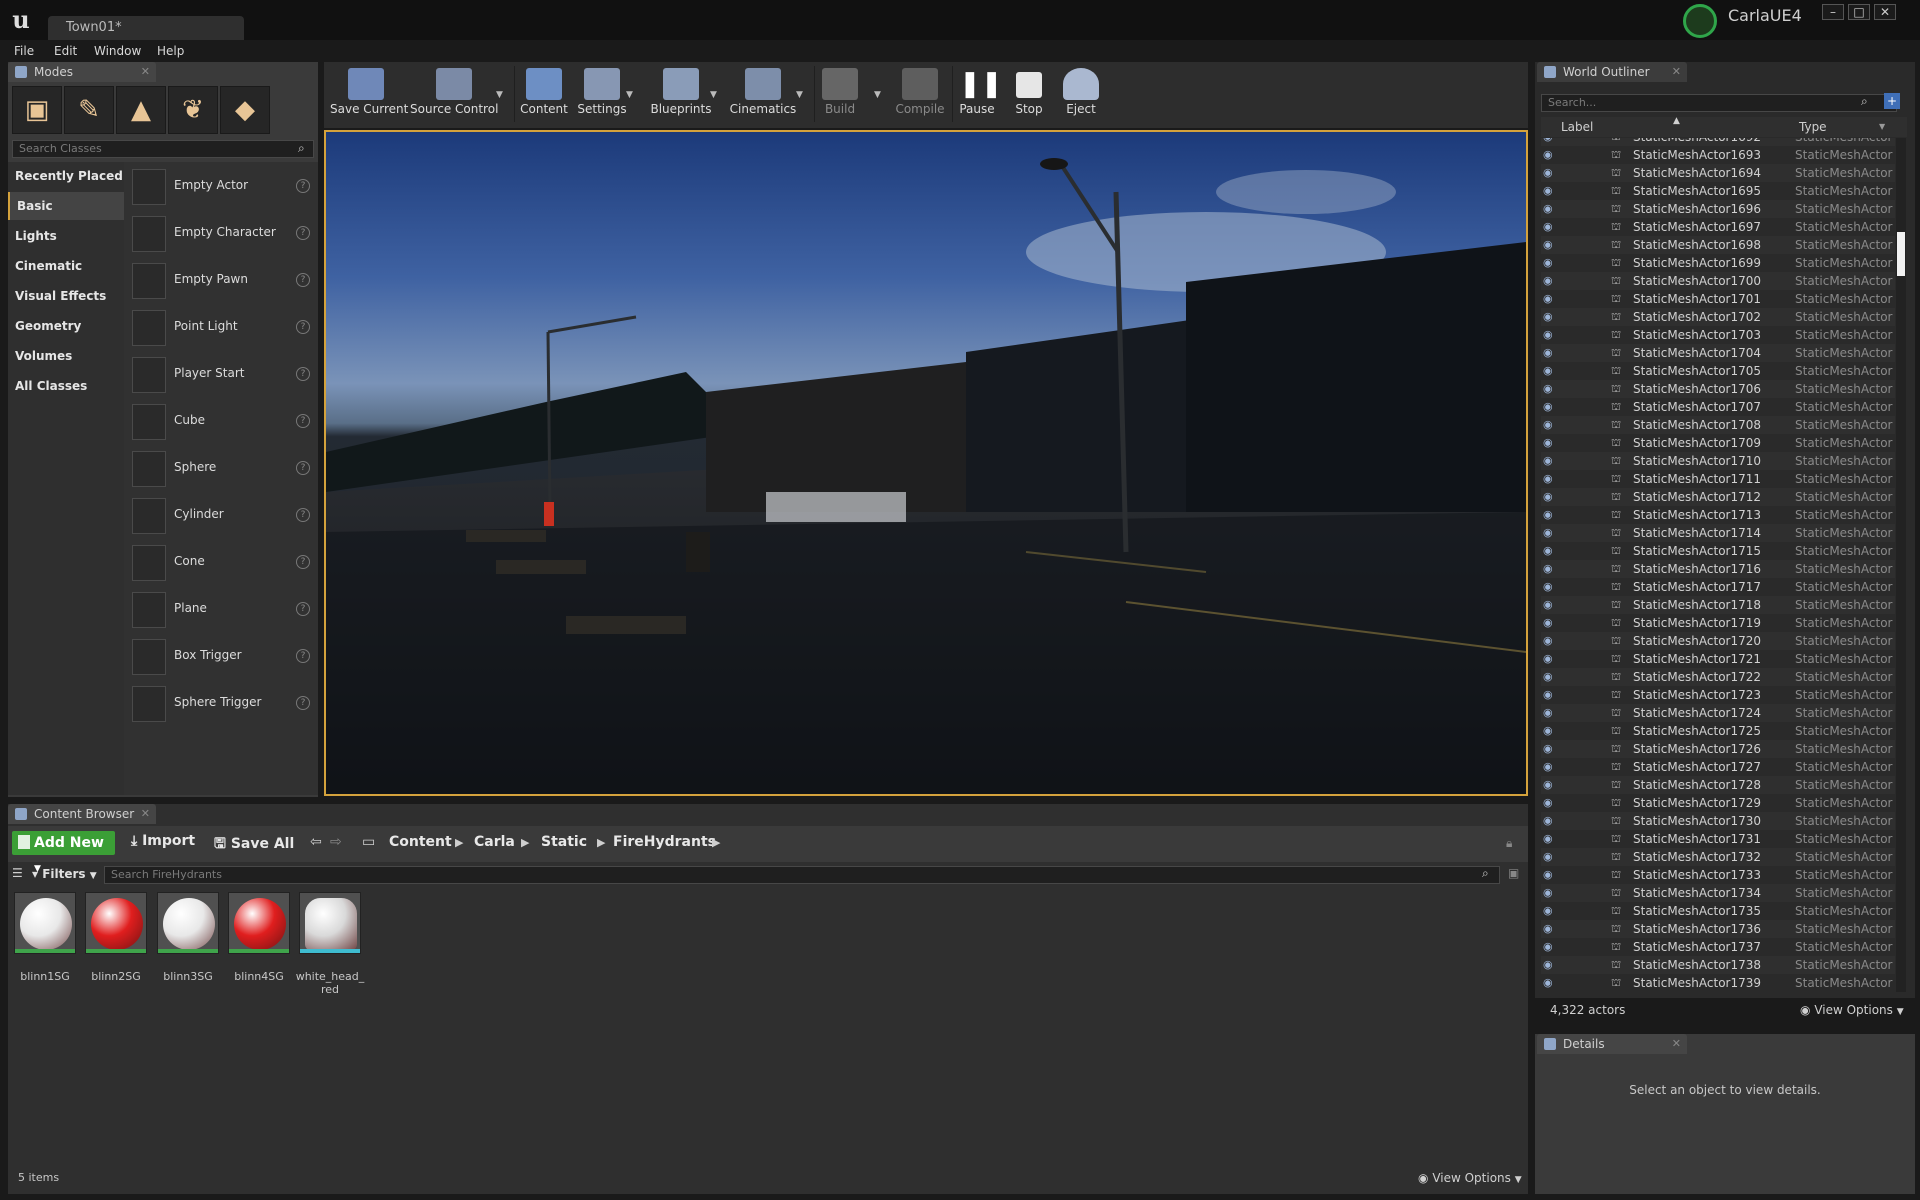 Image resolution: width=1920 pixels, height=1200 pixels. I want to click on build-button: Build, so click(840, 94).